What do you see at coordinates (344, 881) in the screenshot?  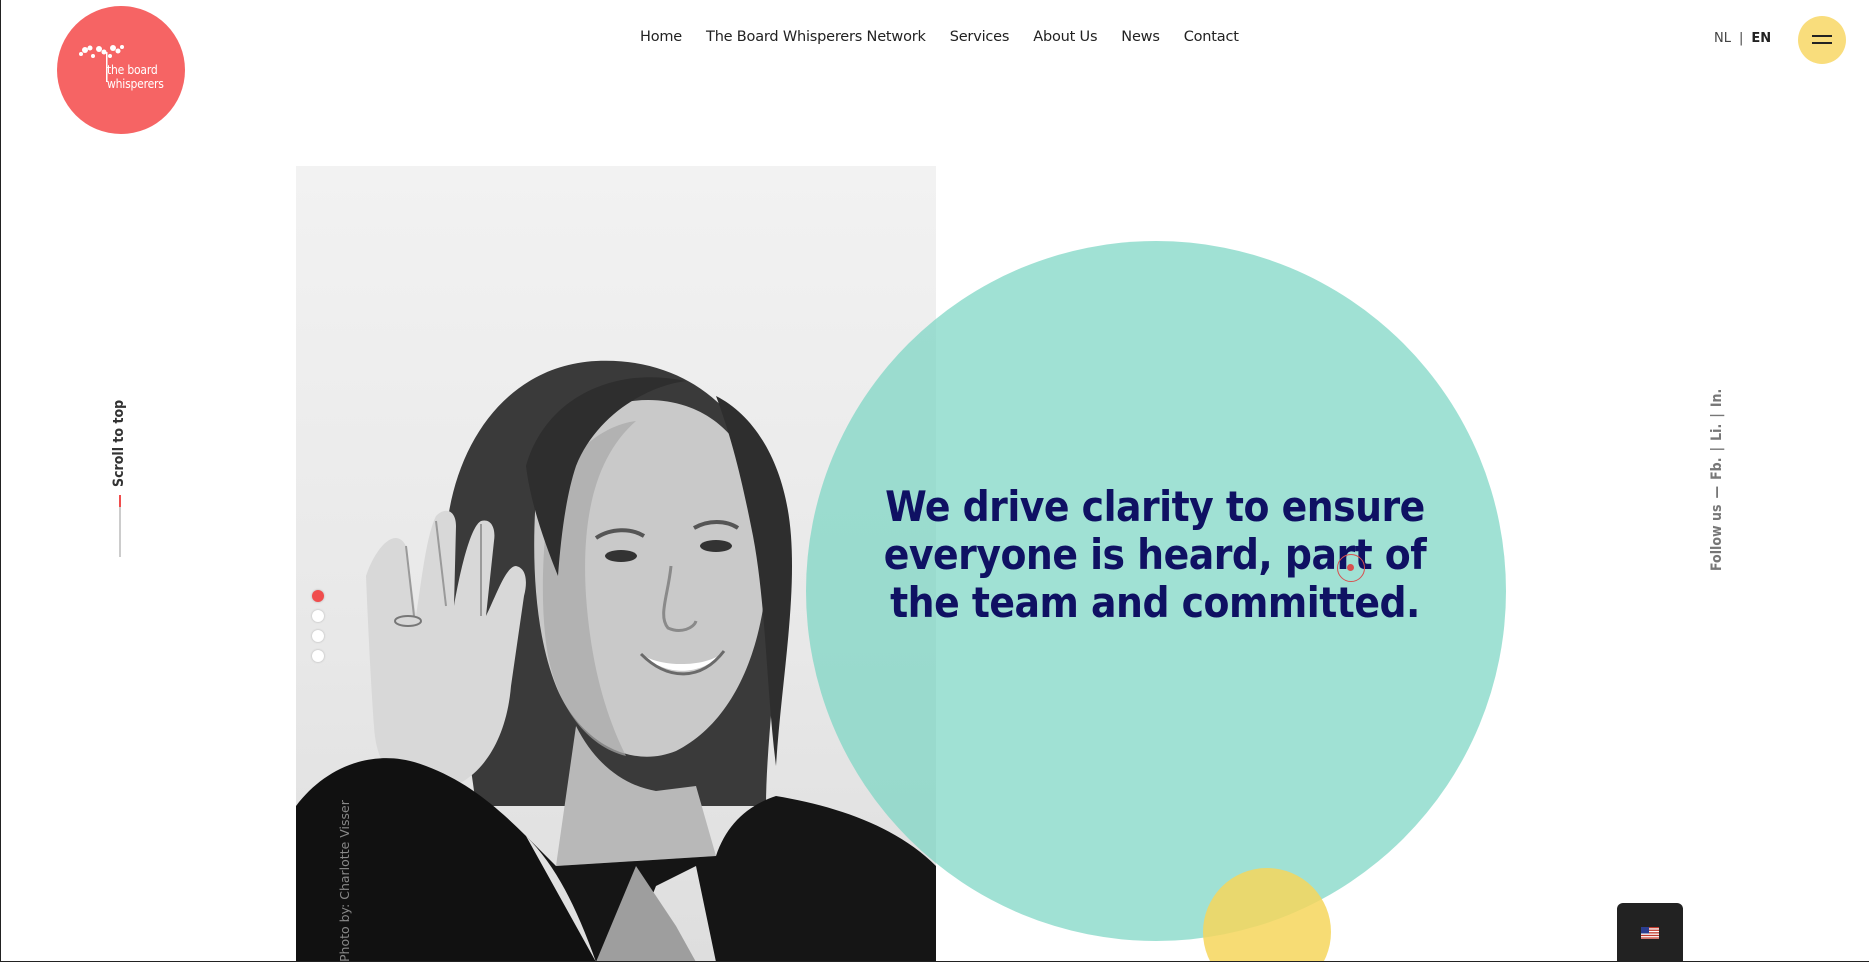 I see `photo-credit: Photo by: Charlotte Visser` at bounding box center [344, 881].